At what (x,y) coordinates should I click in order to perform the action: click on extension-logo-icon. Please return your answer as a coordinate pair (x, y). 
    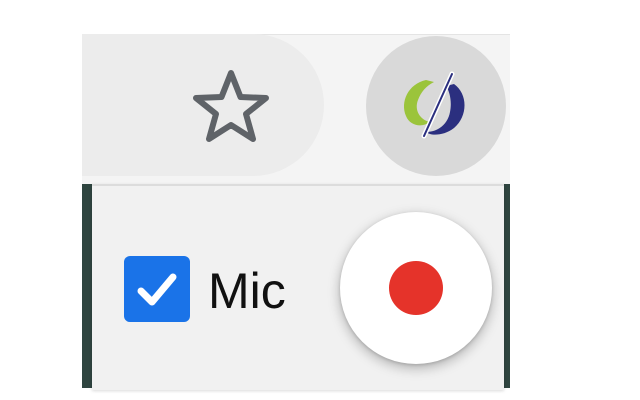
    Looking at the image, I should click on (434, 105).